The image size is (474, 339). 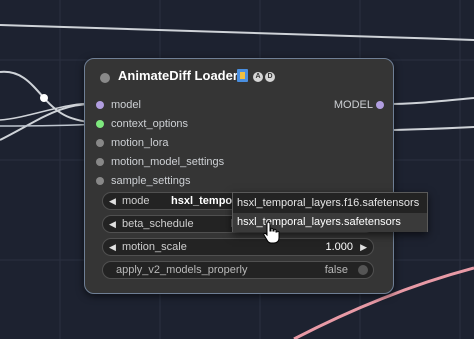 I want to click on badge-d-icon: D, so click(x=270, y=77).